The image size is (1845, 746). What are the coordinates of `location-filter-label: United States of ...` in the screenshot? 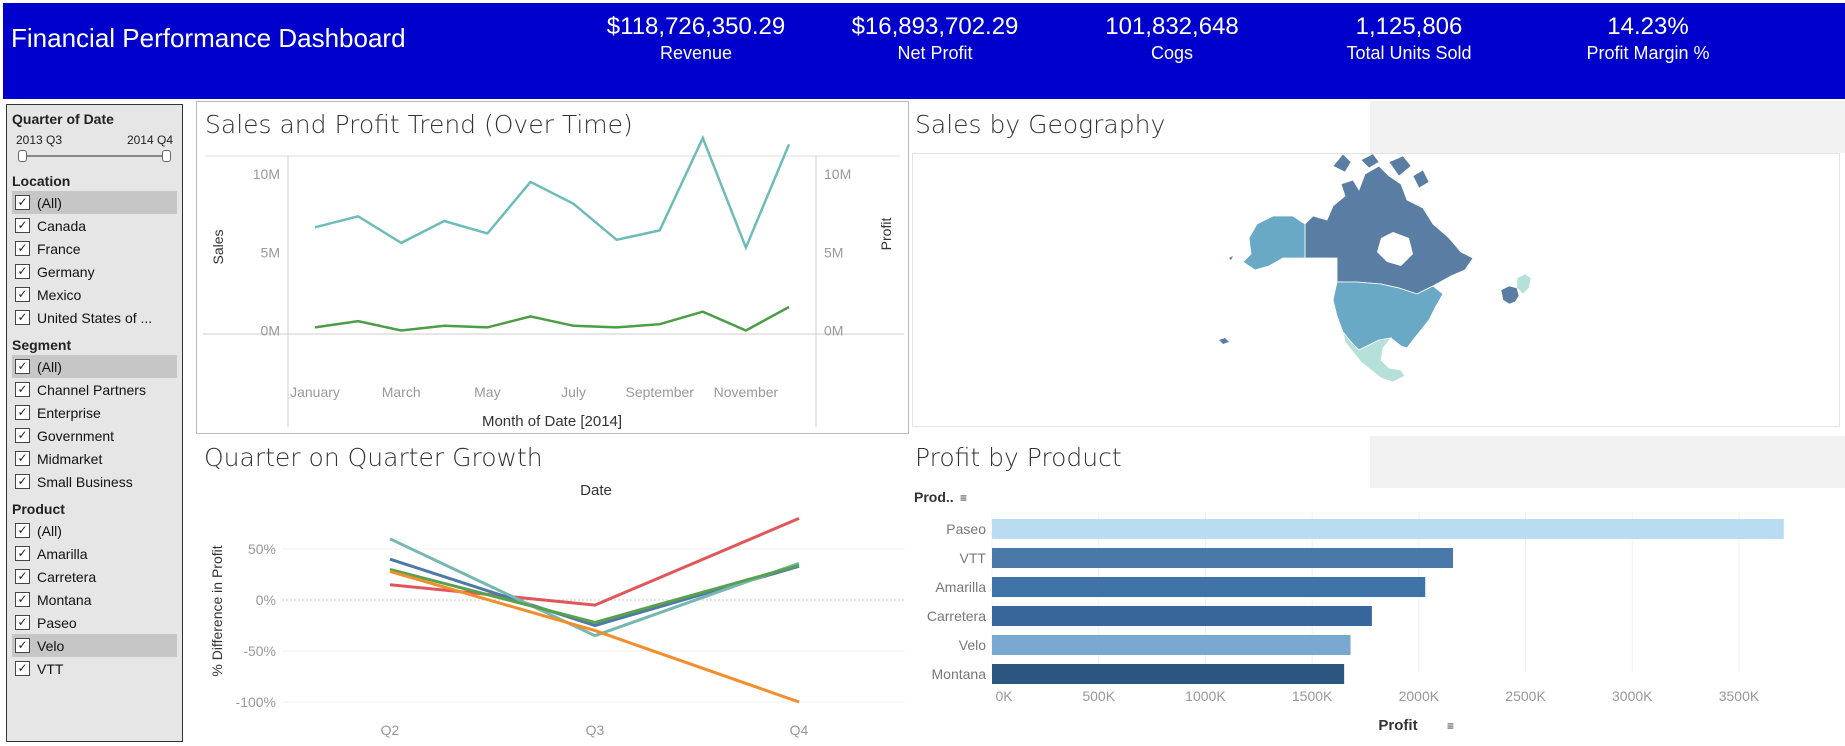 It's located at (95, 317).